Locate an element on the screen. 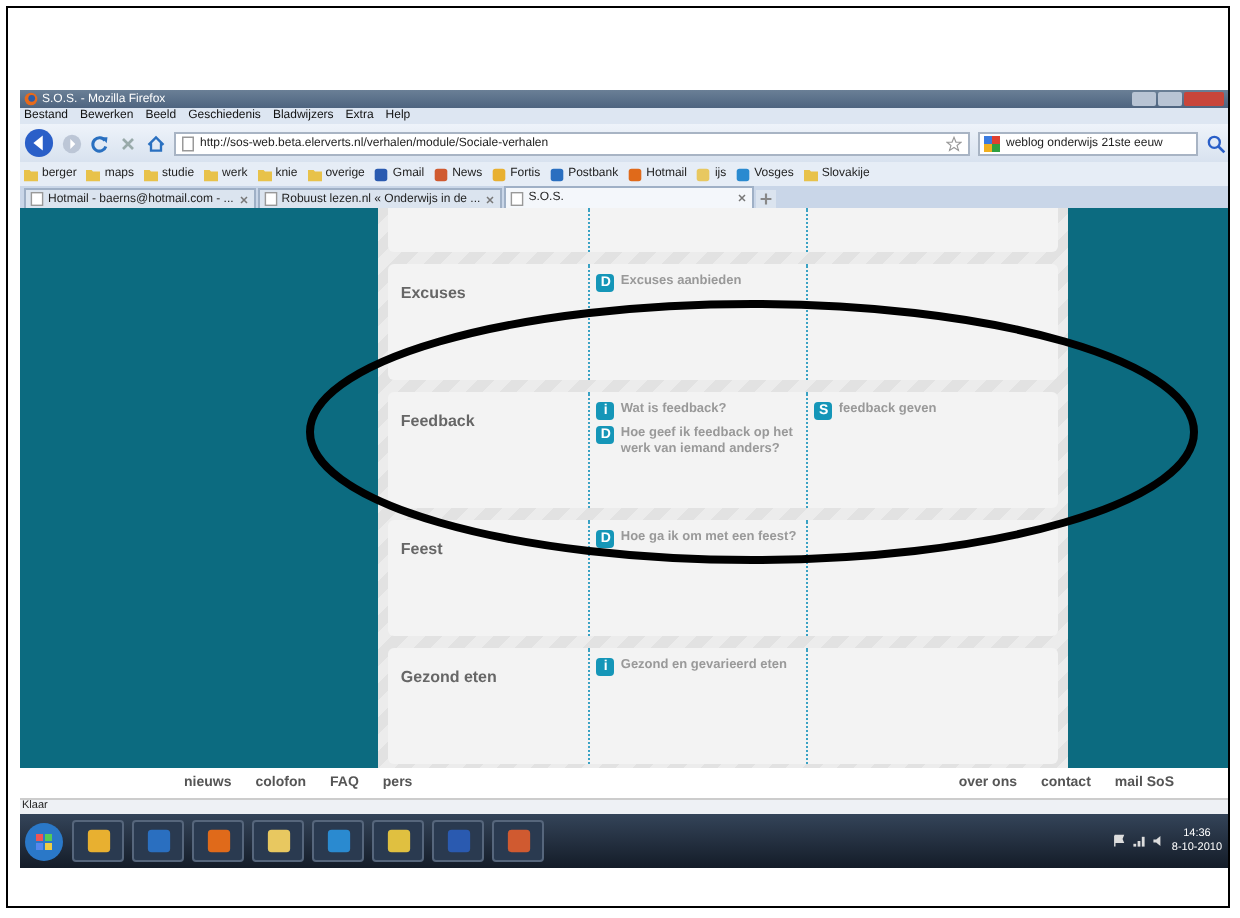 The height and width of the screenshot is (918, 1240). new-tab-icon is located at coordinates (766, 199).